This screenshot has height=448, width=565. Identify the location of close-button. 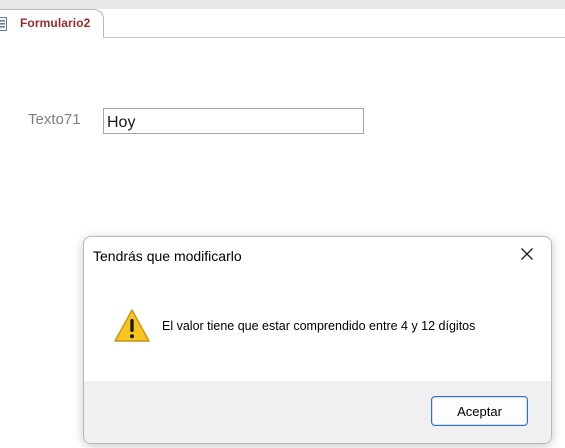
(527, 256).